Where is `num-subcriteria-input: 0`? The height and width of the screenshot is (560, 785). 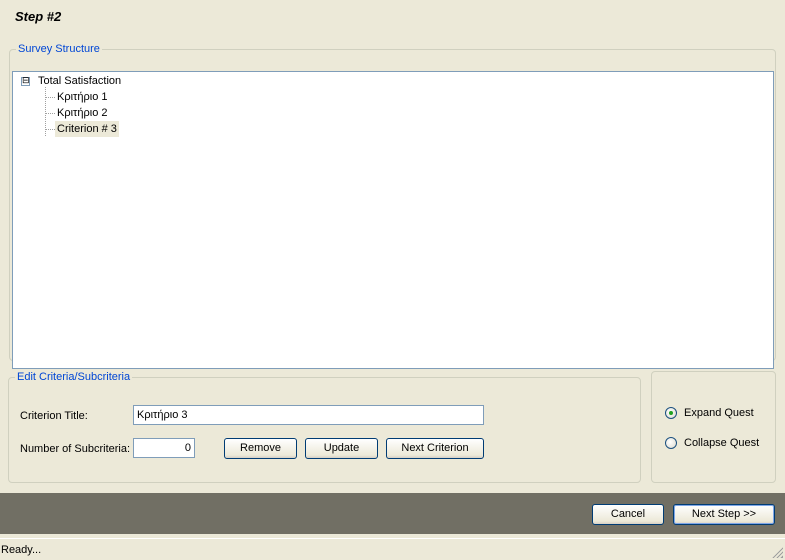
num-subcriteria-input: 0 is located at coordinates (164, 448).